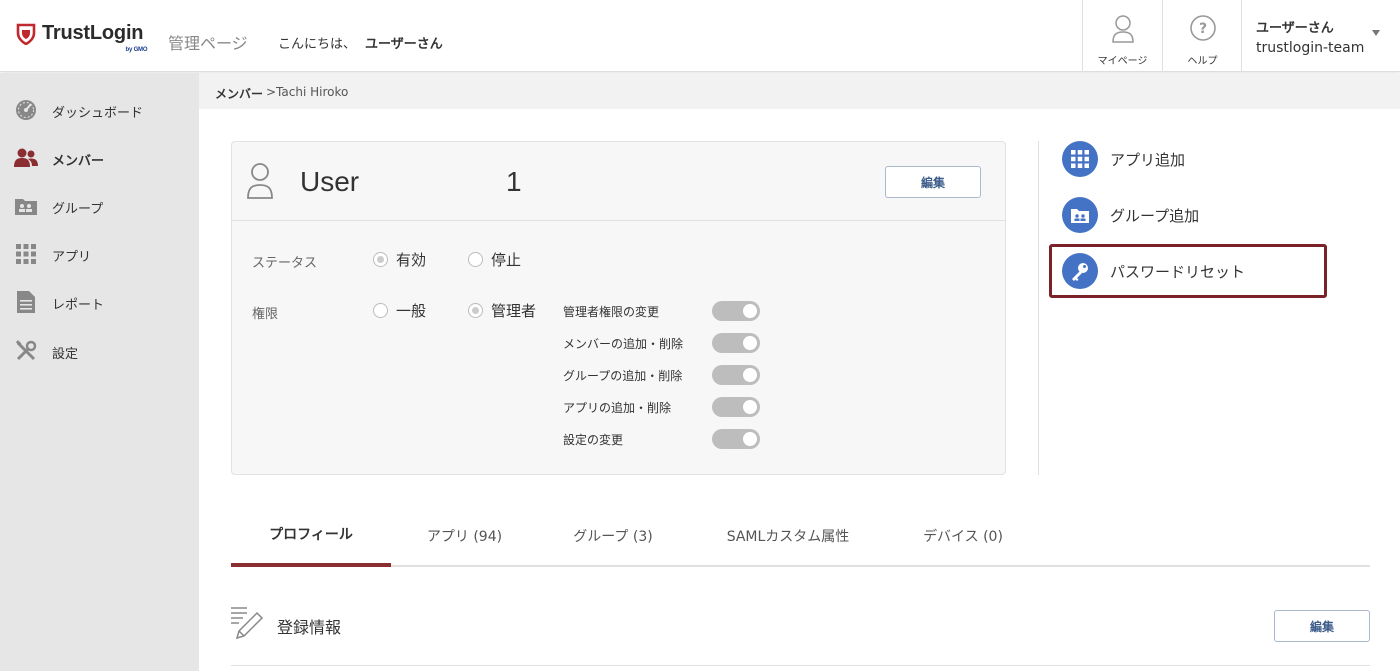 This screenshot has height=671, width=1400. I want to click on key-icon, so click(1080, 271).